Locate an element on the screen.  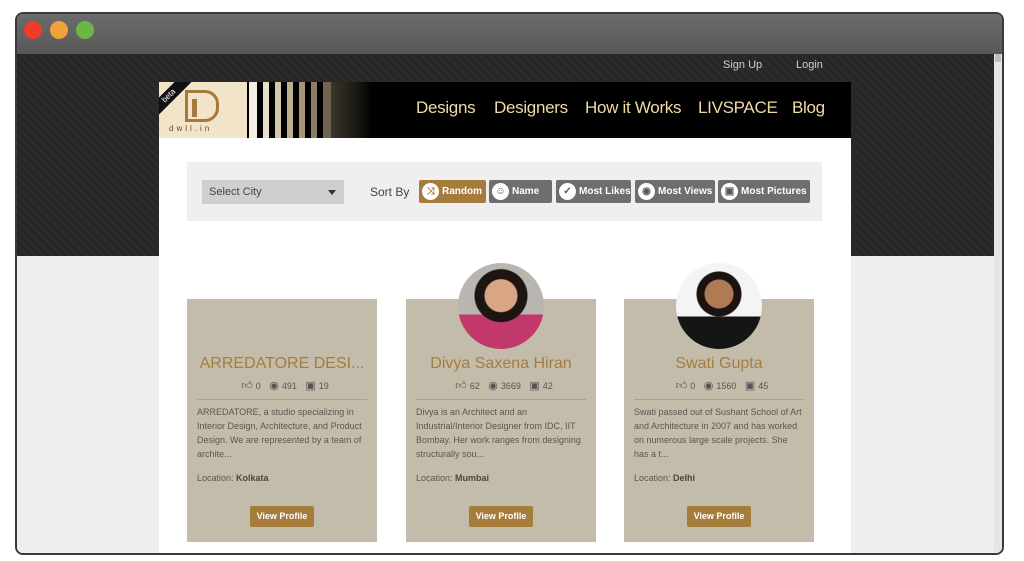
designer-name: Divya Saxena Hiran is located at coordinates (501, 364).